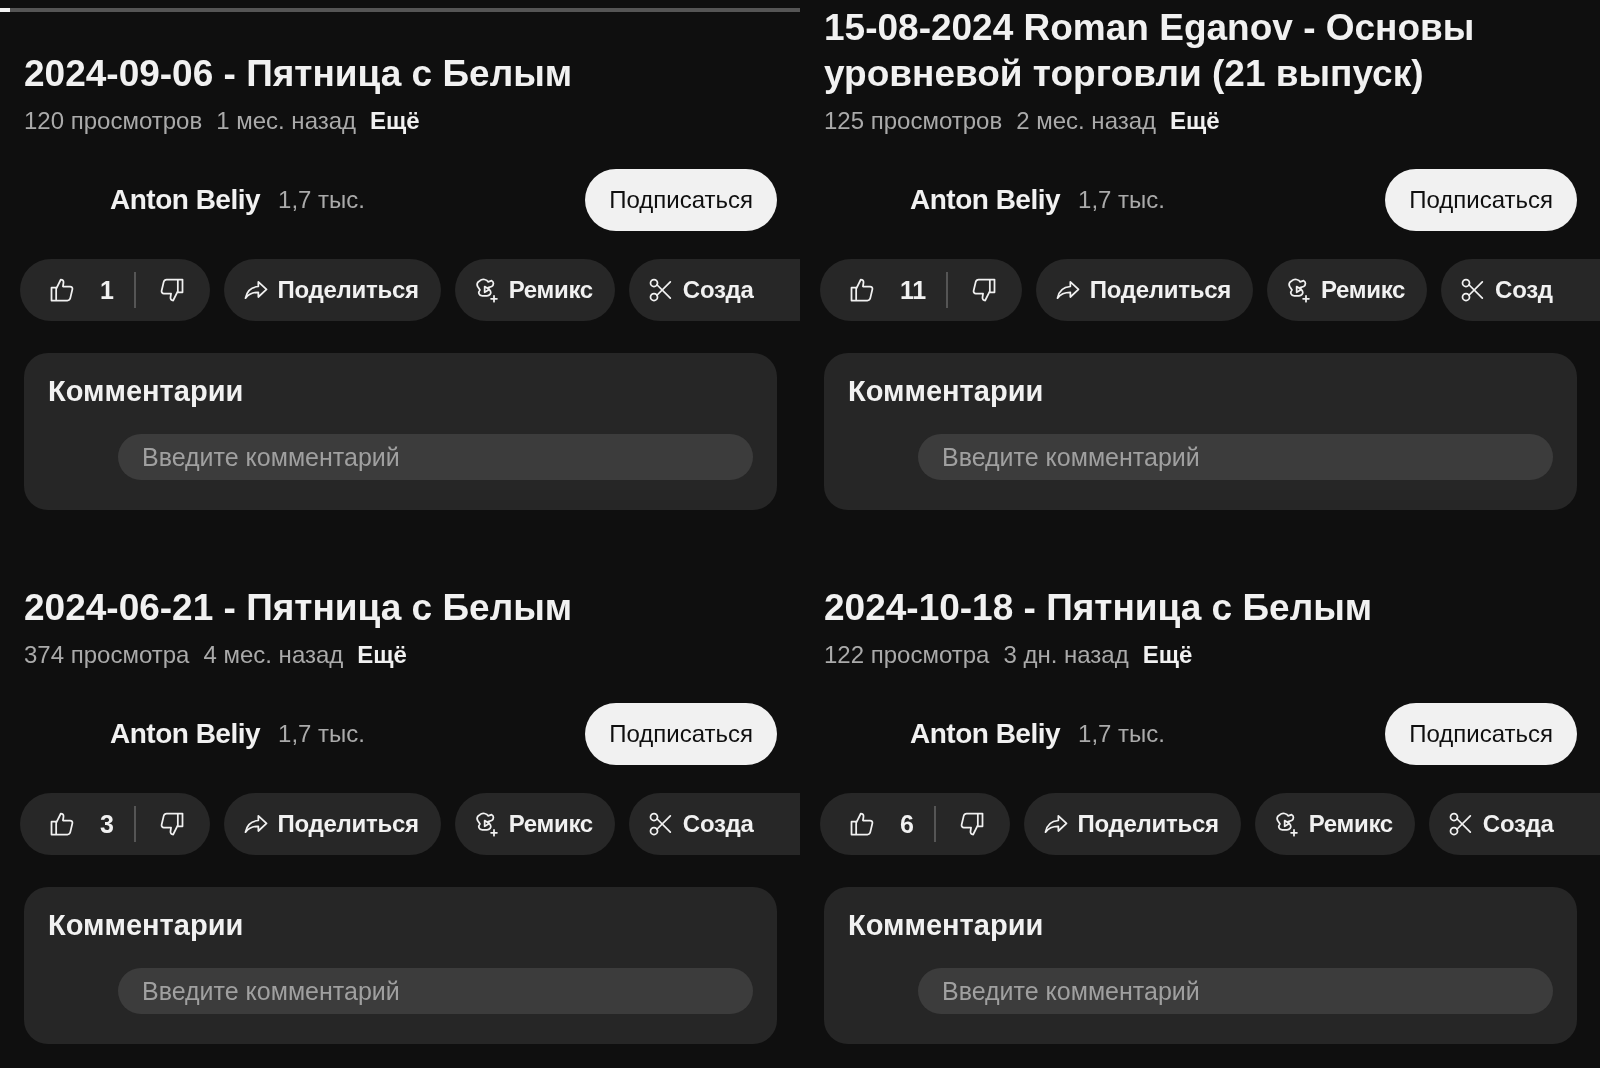 This screenshot has height=1068, width=1600. What do you see at coordinates (273, 655) in the screenshot?
I see `upload-age: 4 мес. назад` at bounding box center [273, 655].